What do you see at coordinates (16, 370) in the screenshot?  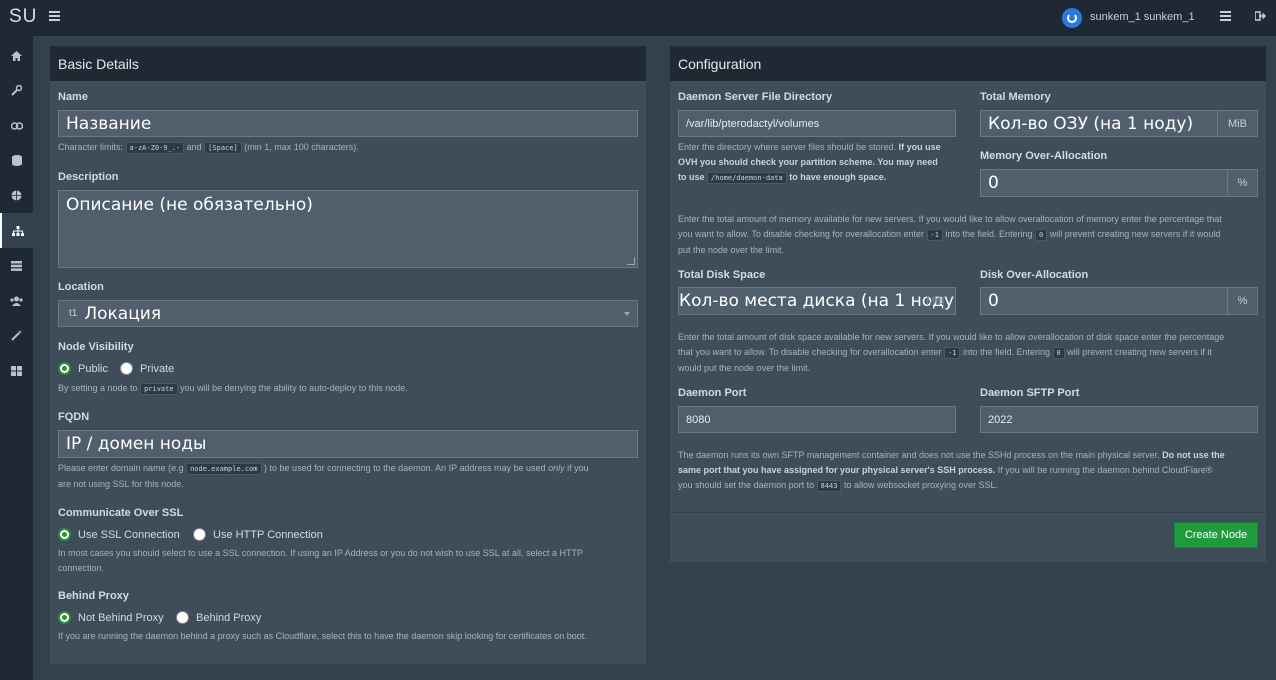 I see `th-large-icon` at bounding box center [16, 370].